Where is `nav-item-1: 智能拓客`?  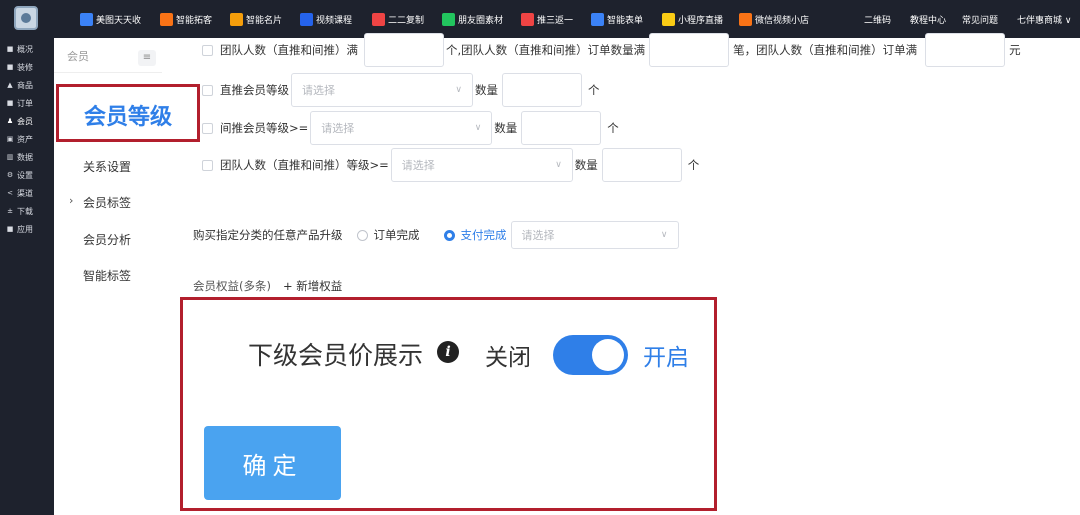 nav-item-1: 智能拓客 is located at coordinates (186, 19).